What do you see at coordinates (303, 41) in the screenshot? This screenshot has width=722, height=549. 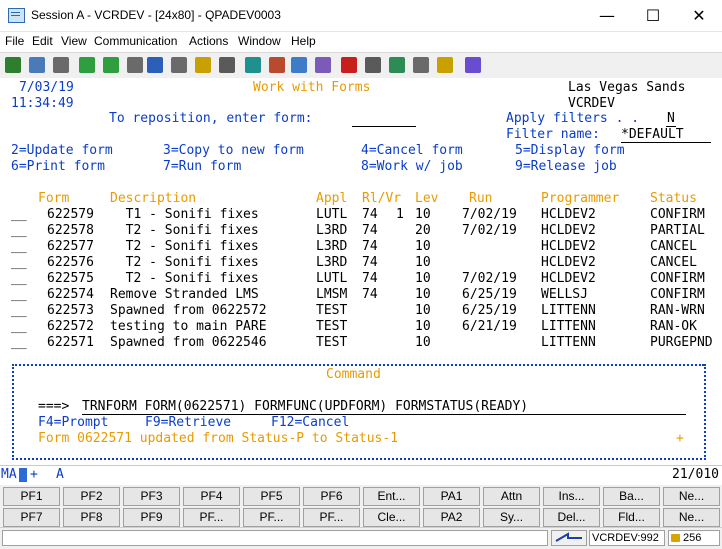 I see `menu-help: Help` at bounding box center [303, 41].